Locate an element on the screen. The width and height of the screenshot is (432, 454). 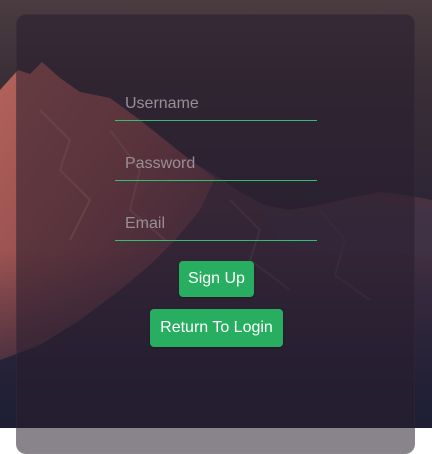
password-input is located at coordinates (216, 164).